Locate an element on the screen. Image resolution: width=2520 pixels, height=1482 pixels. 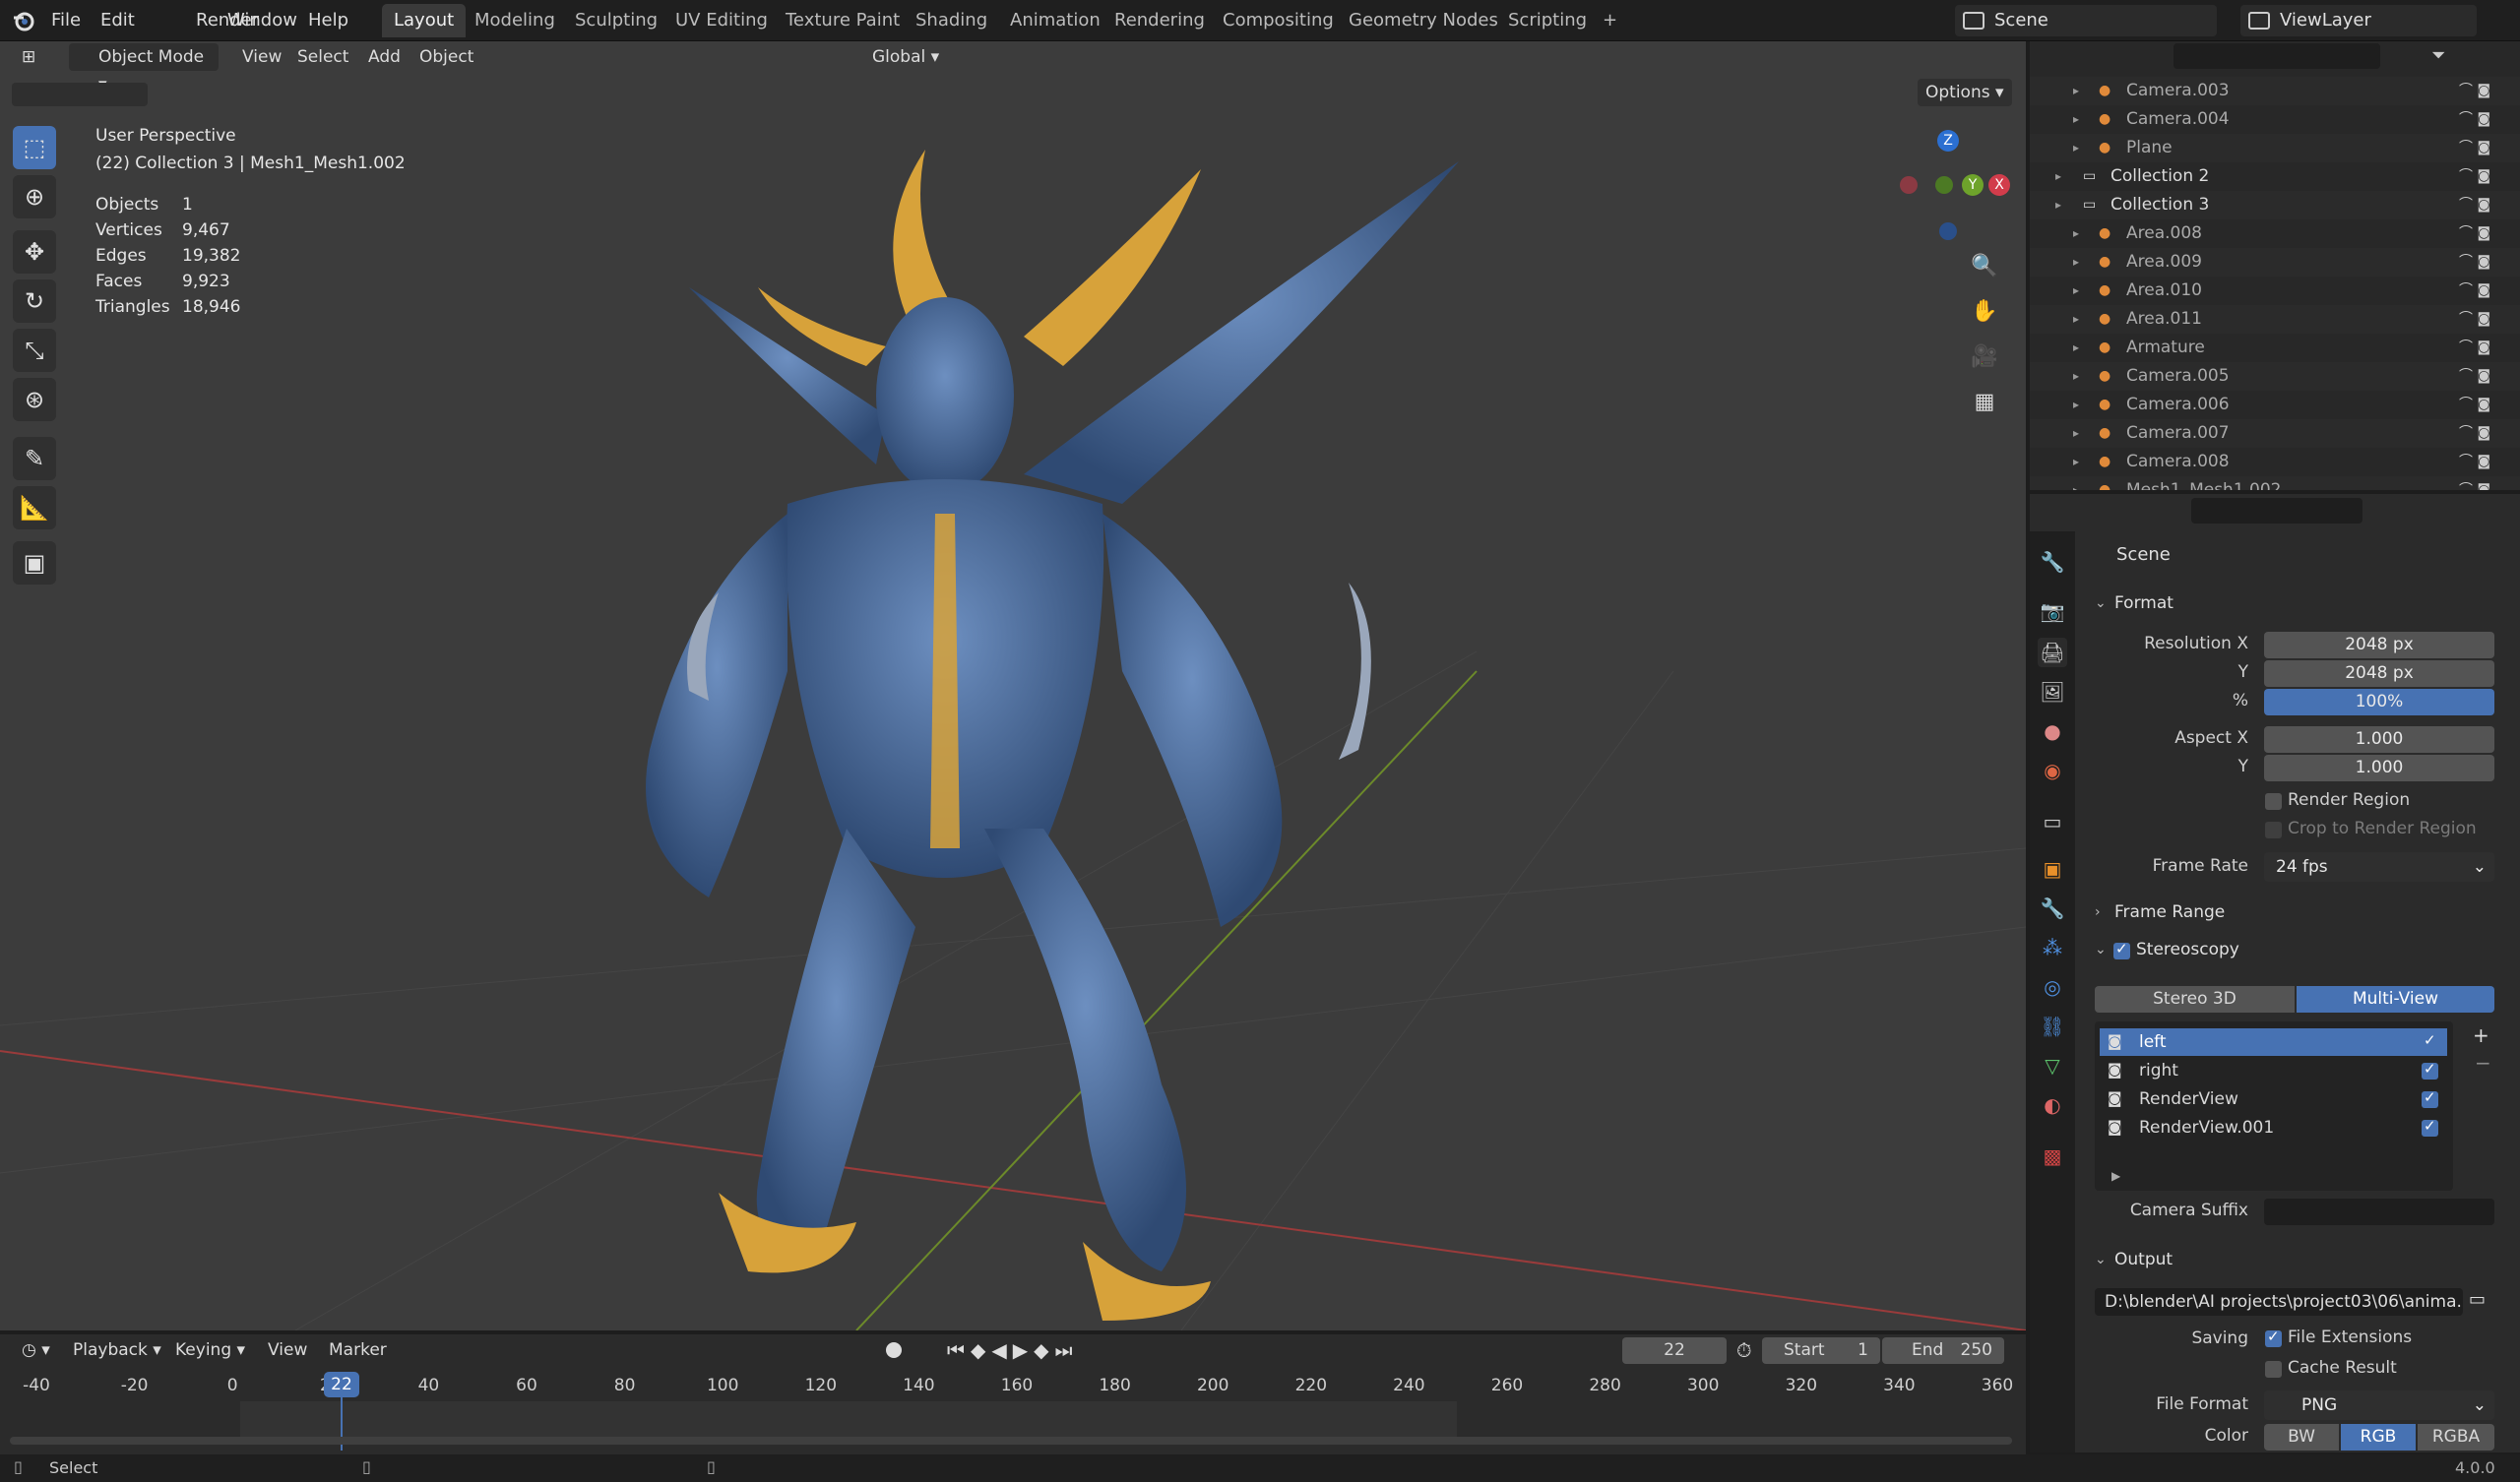
gizmo-x-axis: X is located at coordinates (1999, 185).